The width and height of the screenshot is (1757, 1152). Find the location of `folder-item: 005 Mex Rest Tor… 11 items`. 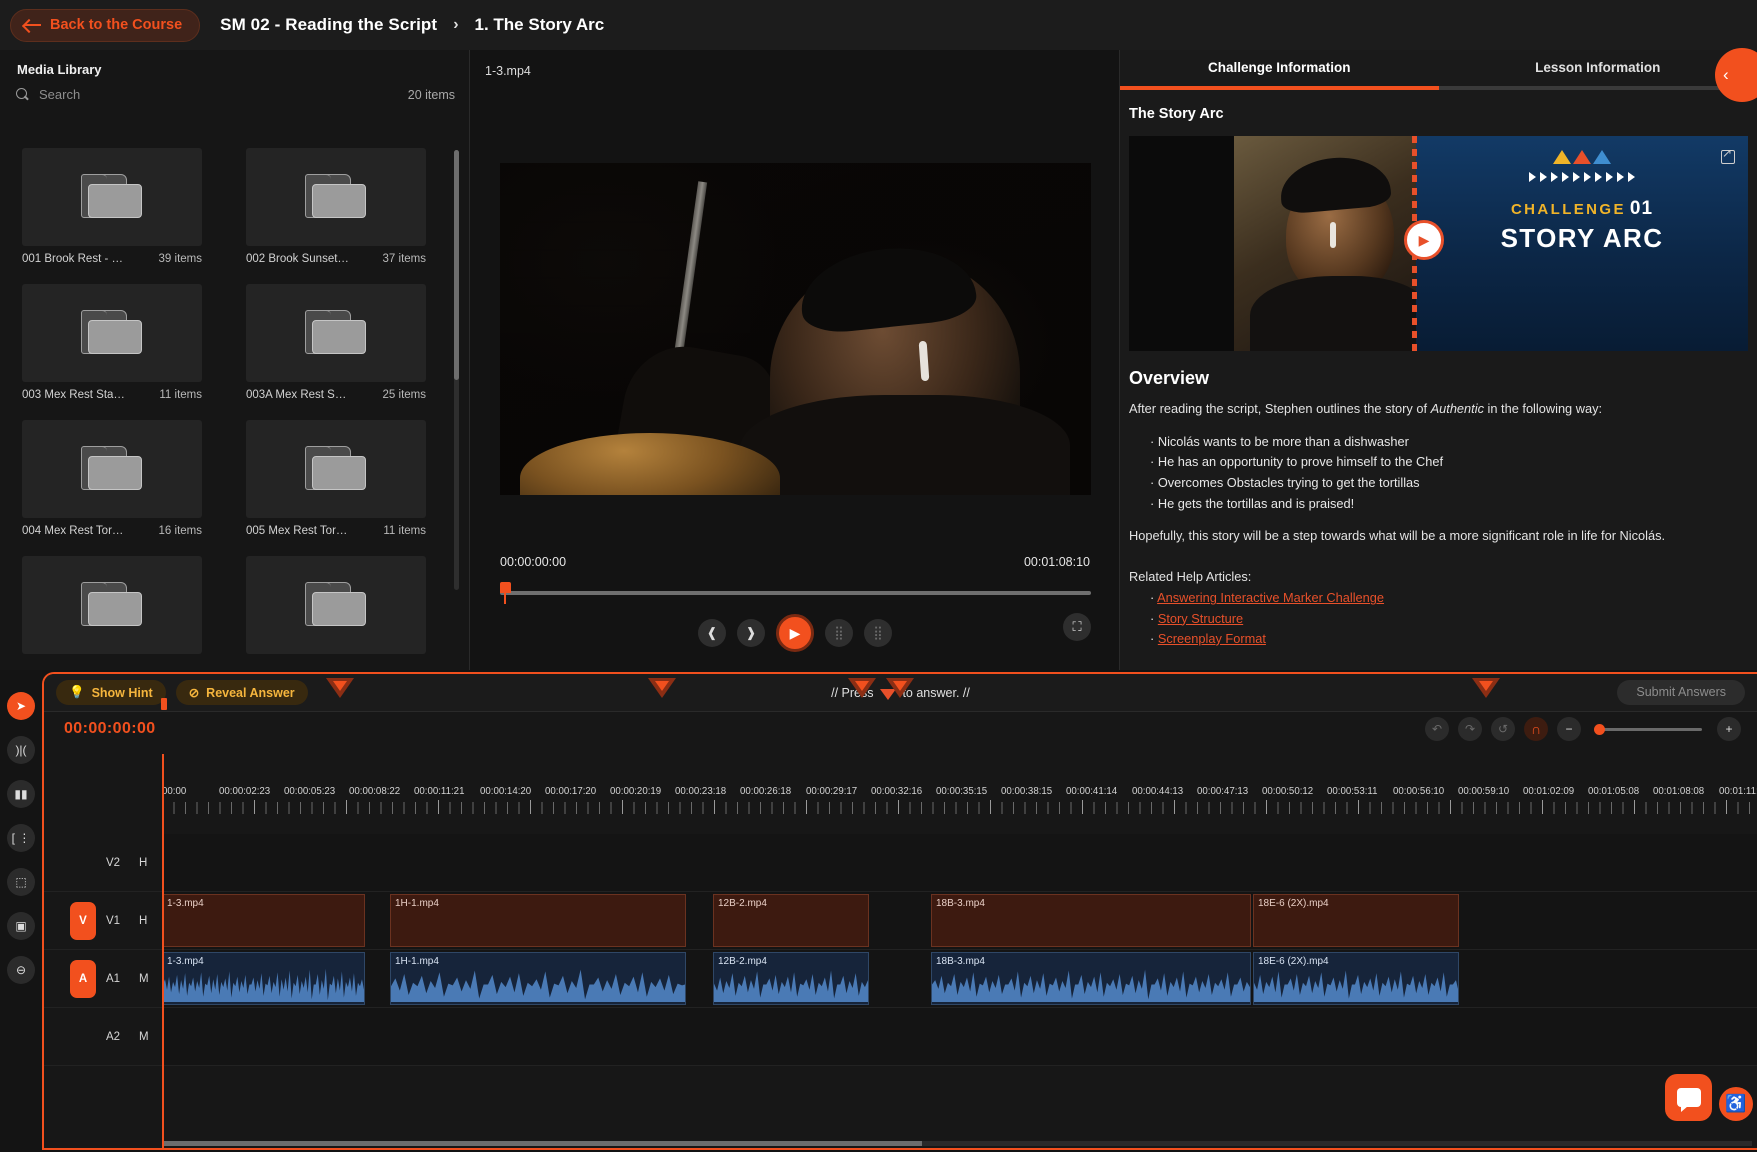

folder-item: 005 Mex Rest Tor… 11 items is located at coordinates (336, 478).